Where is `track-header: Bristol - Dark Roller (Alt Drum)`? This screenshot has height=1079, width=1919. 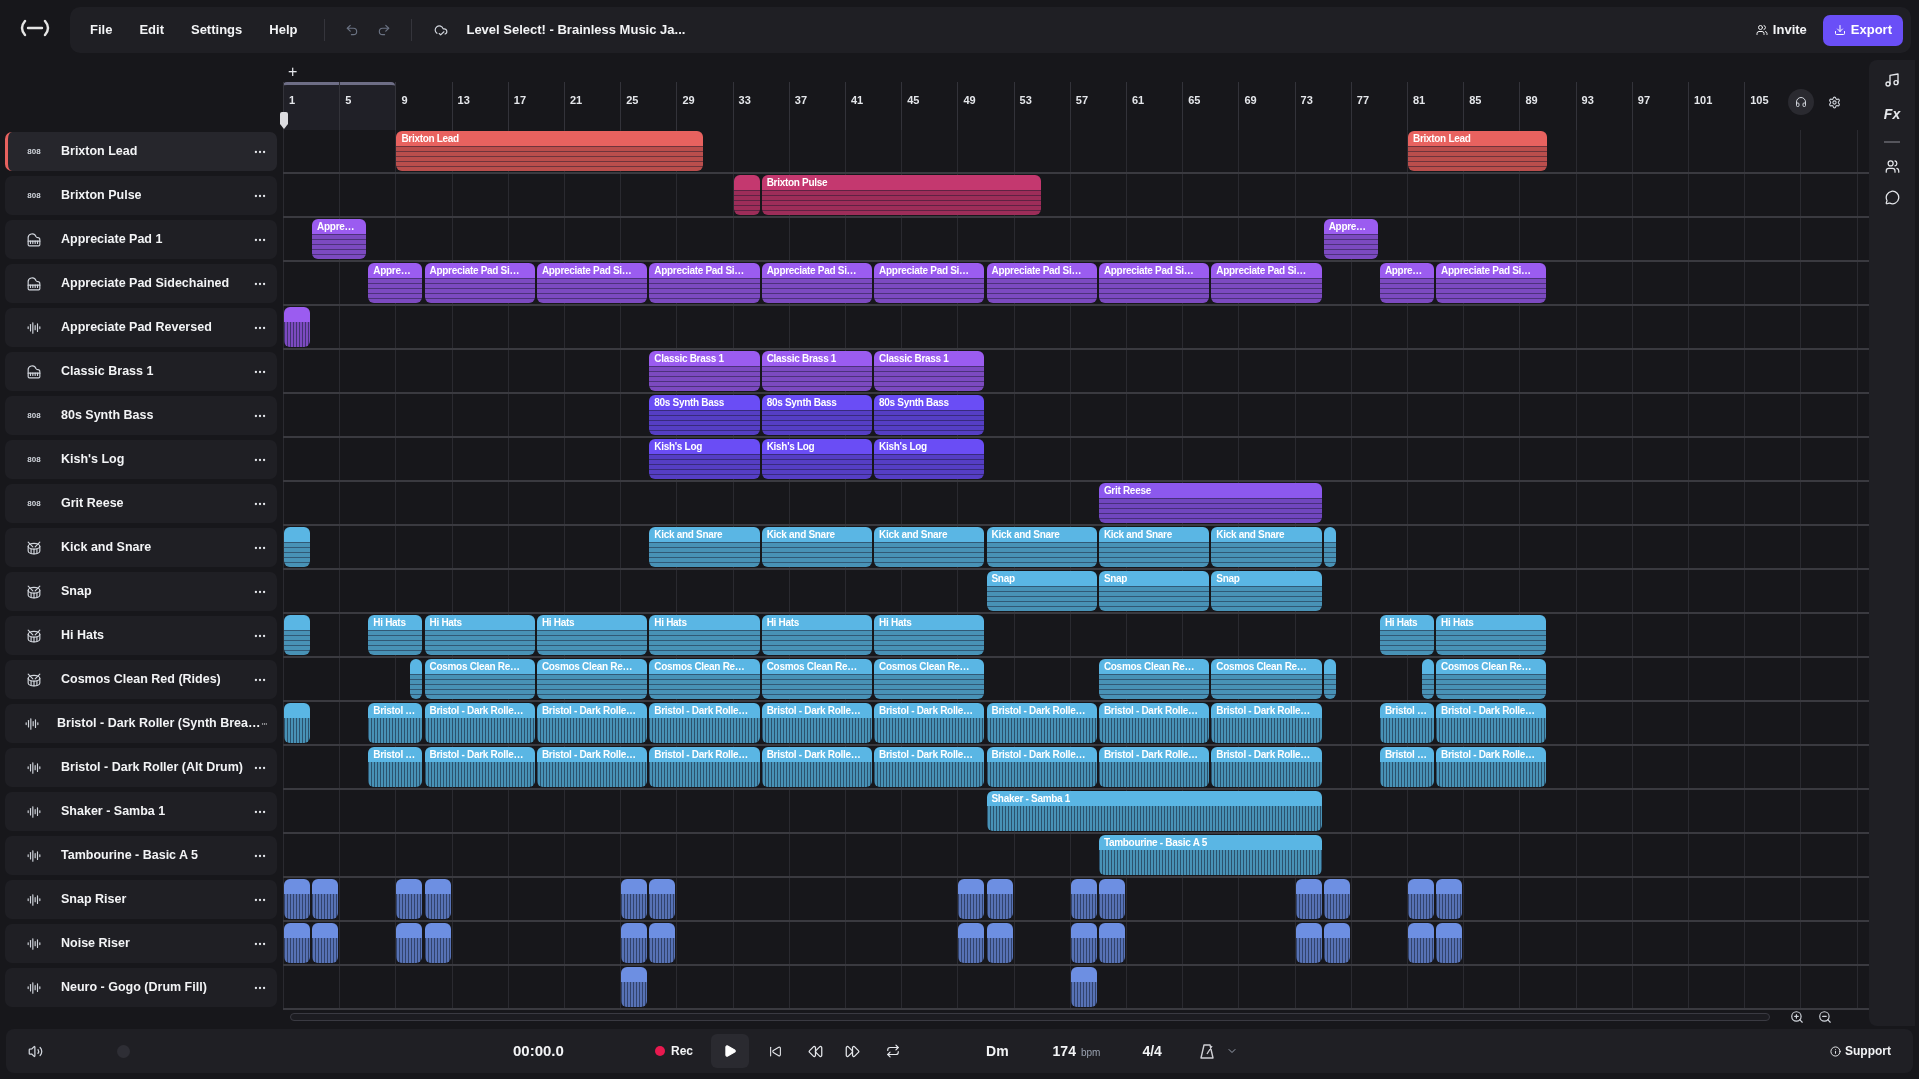 track-header: Bristol - Dark Roller (Alt Drum) is located at coordinates (141, 767).